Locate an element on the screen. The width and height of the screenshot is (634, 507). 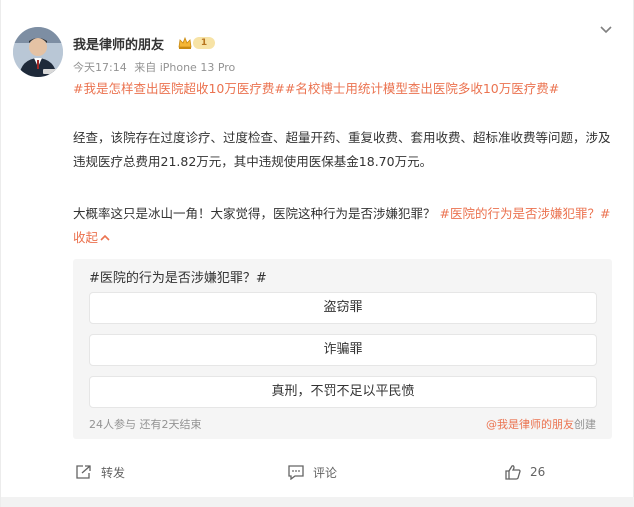
comment-button: 评论 is located at coordinates (312, 472).